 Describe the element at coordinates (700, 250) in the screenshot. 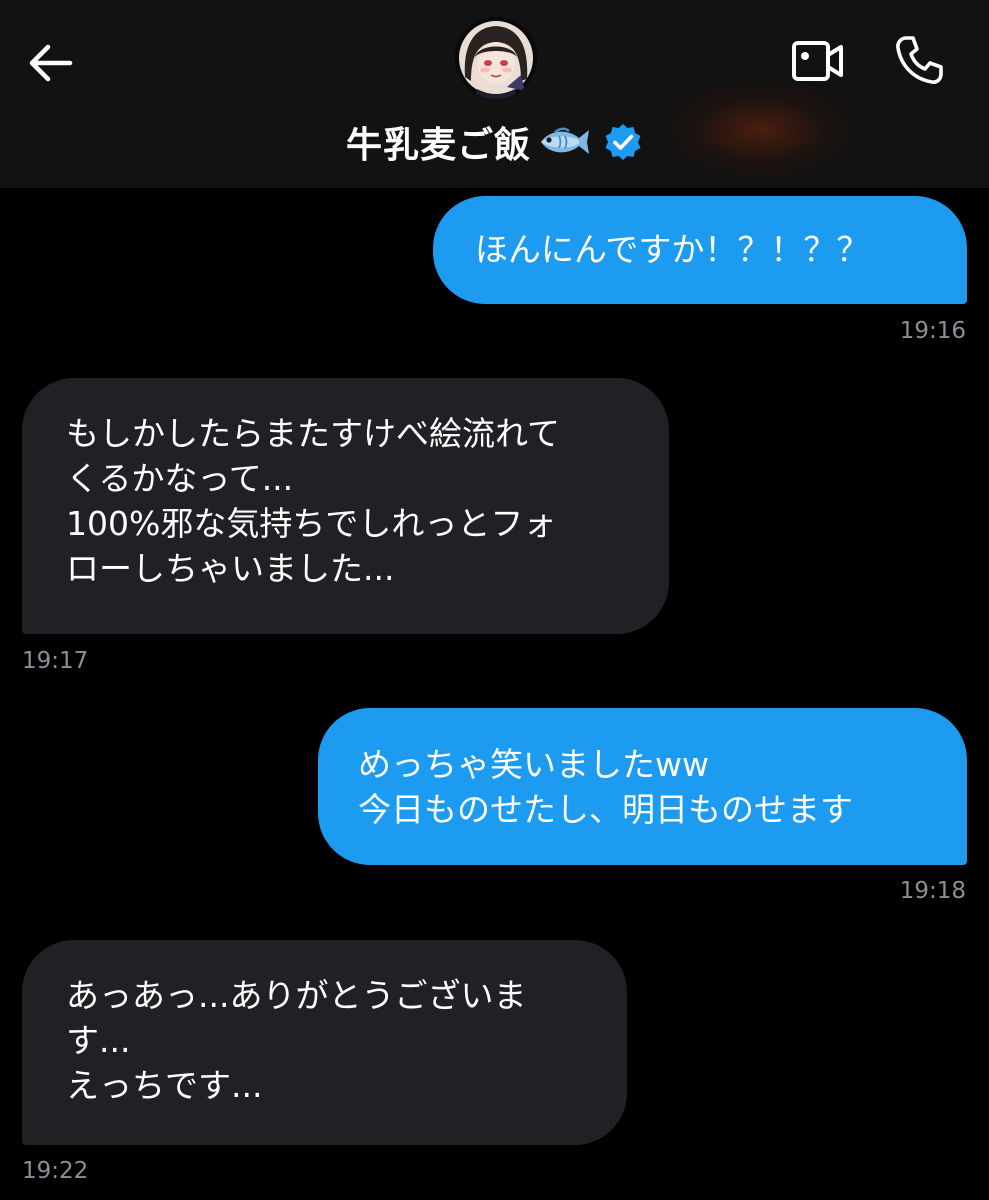

I see `message-bubble-sent: ほんにんですか！？！？？` at that location.